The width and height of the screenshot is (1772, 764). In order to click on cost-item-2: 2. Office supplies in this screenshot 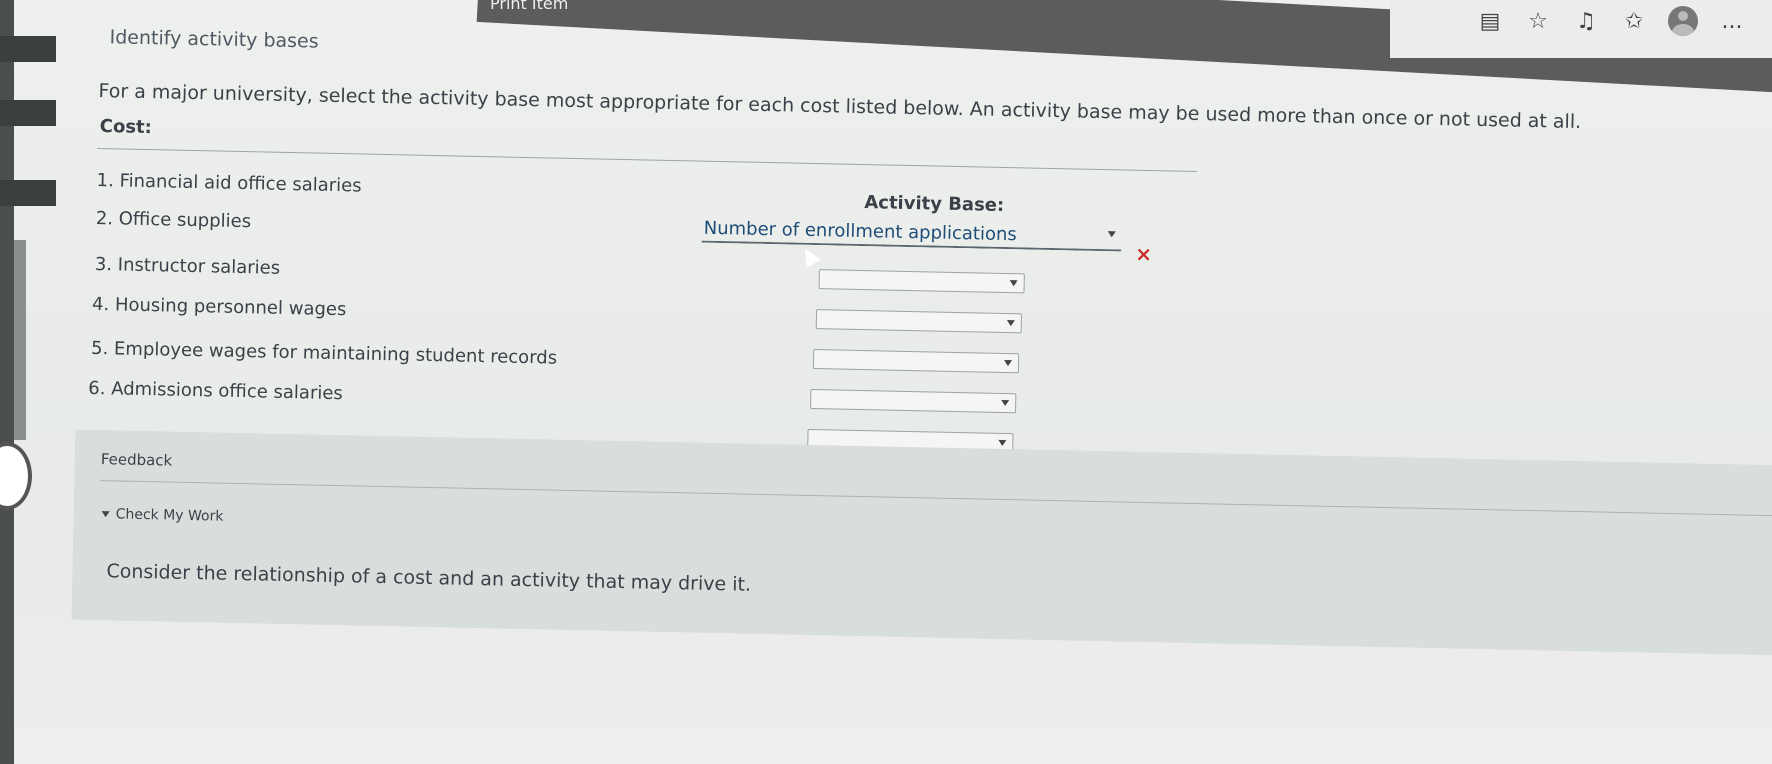, I will do `click(174, 220)`.